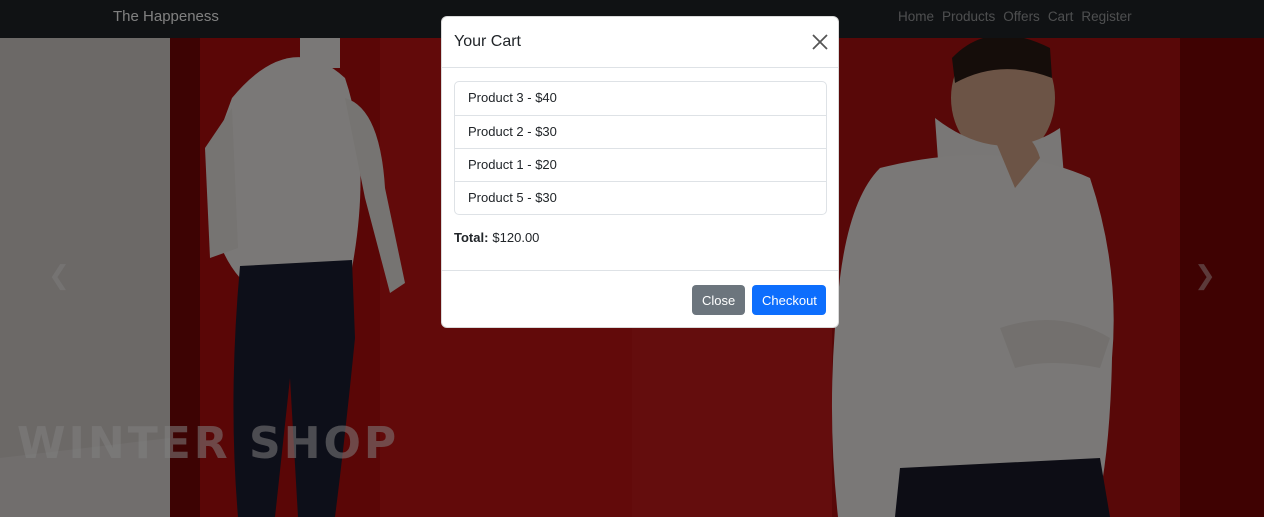 The image size is (1264, 517). What do you see at coordinates (718, 300) in the screenshot?
I see `close-button: Close` at bounding box center [718, 300].